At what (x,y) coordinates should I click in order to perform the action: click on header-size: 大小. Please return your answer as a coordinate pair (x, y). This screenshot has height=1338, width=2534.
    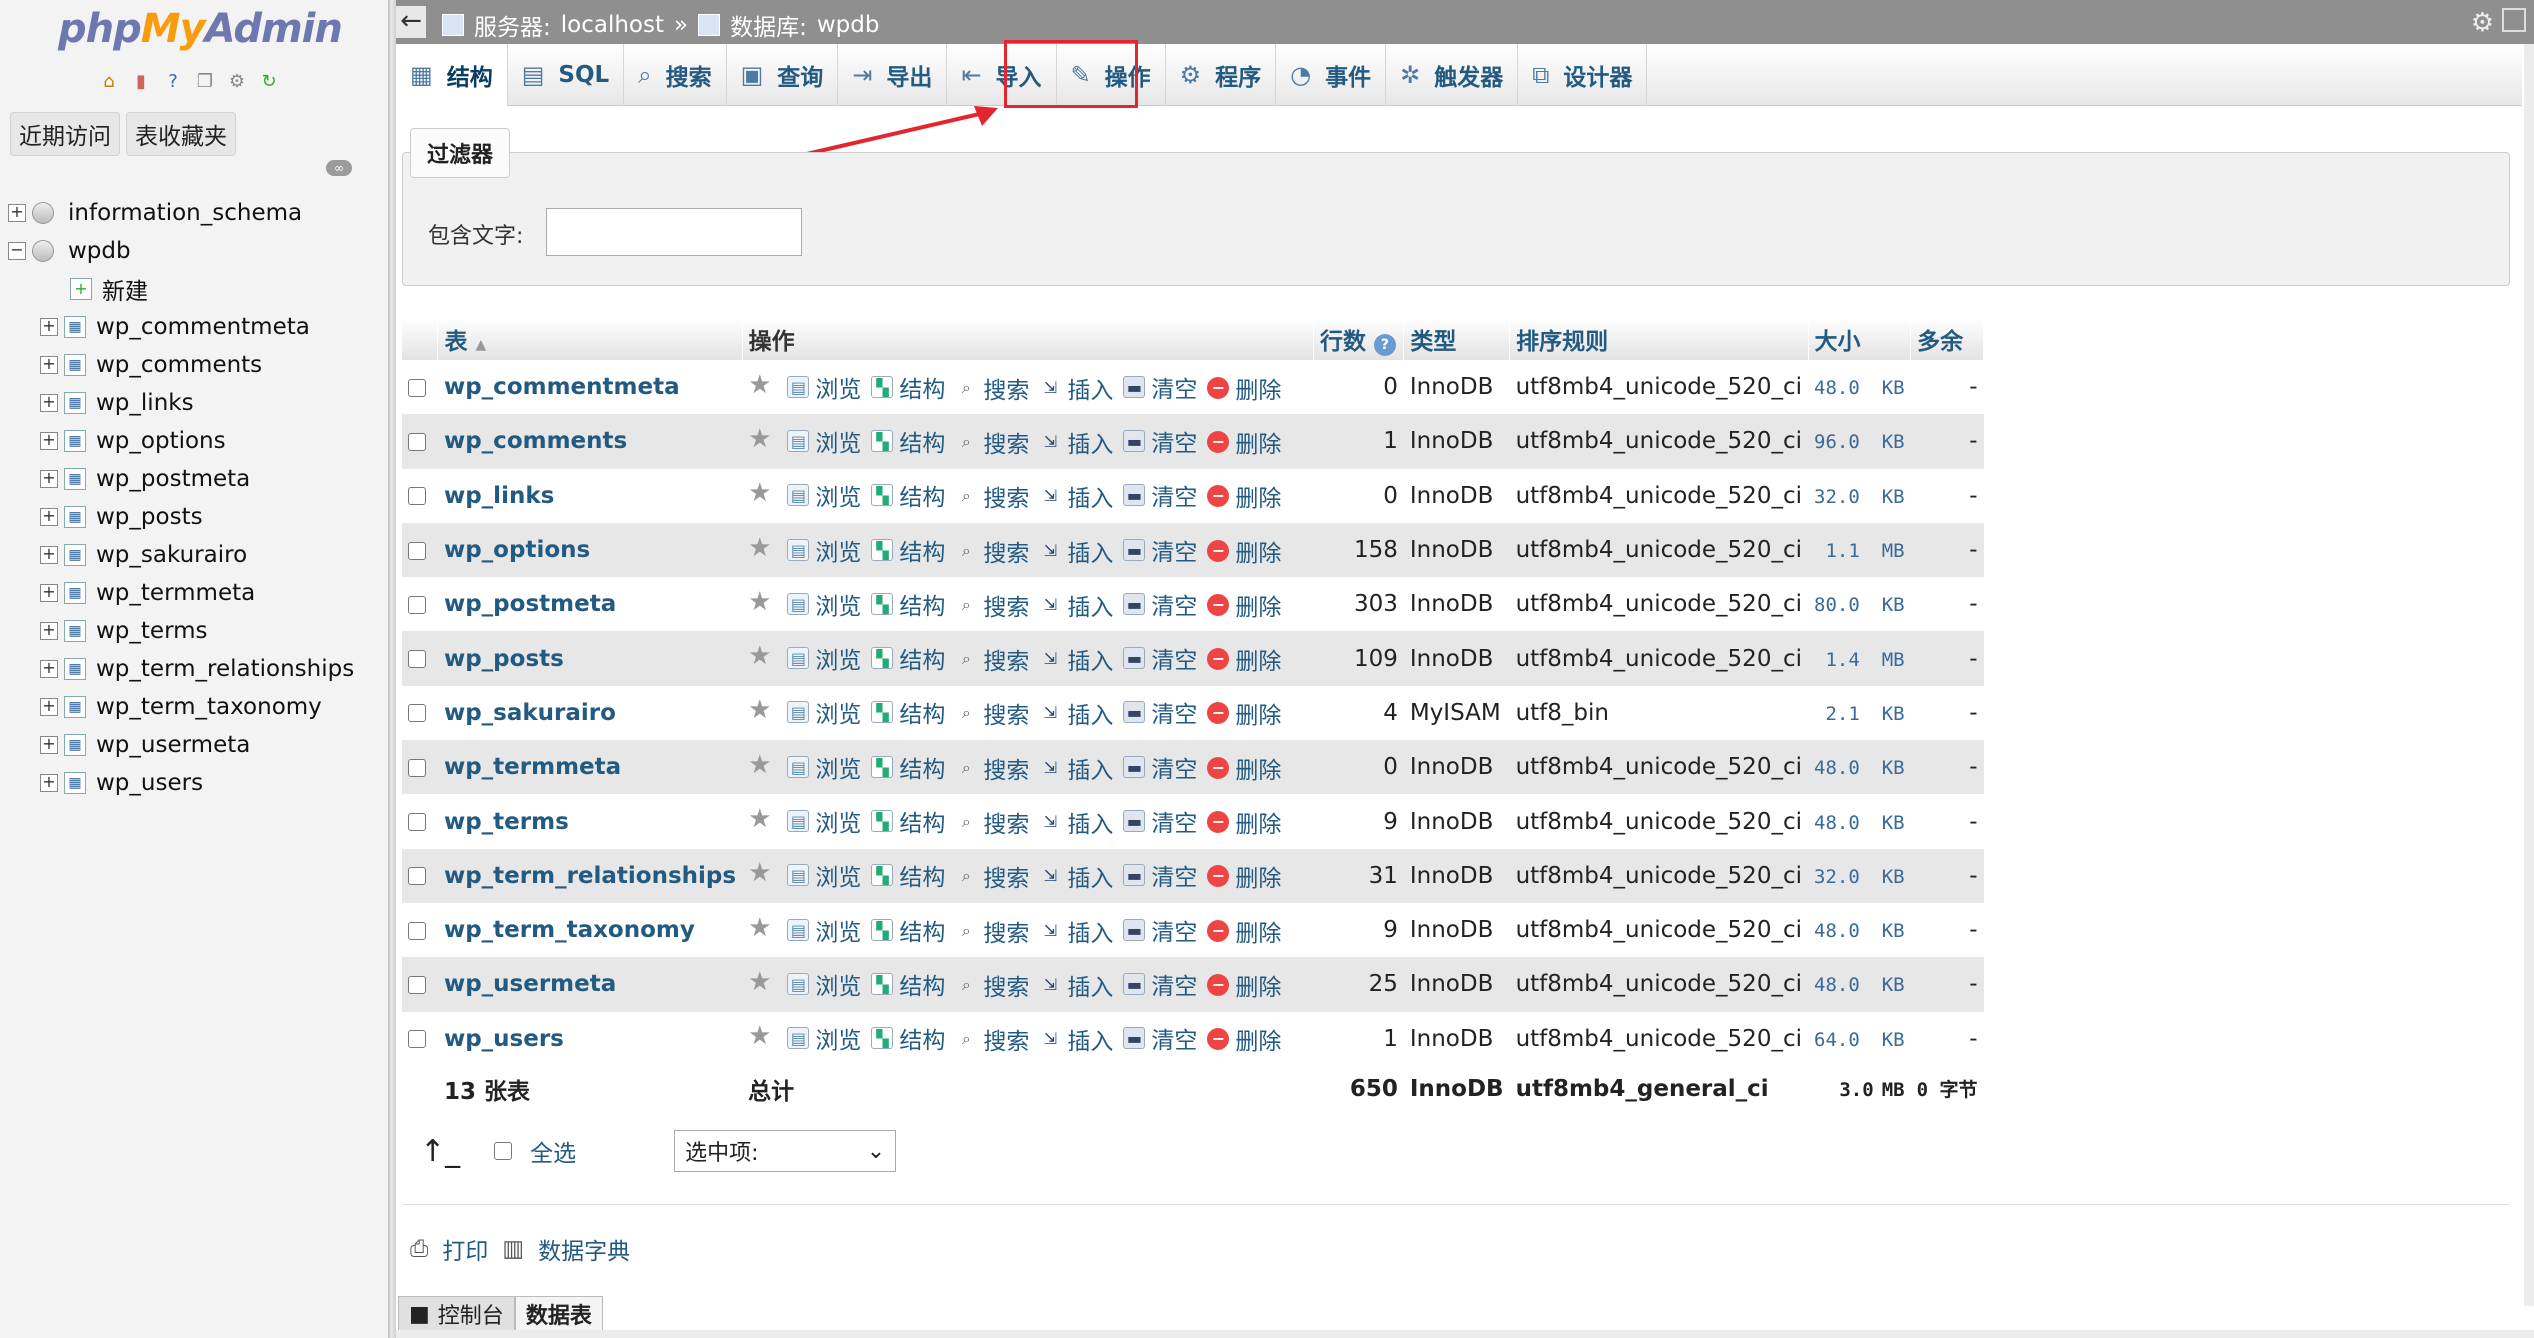
    Looking at the image, I should click on (1860, 339).